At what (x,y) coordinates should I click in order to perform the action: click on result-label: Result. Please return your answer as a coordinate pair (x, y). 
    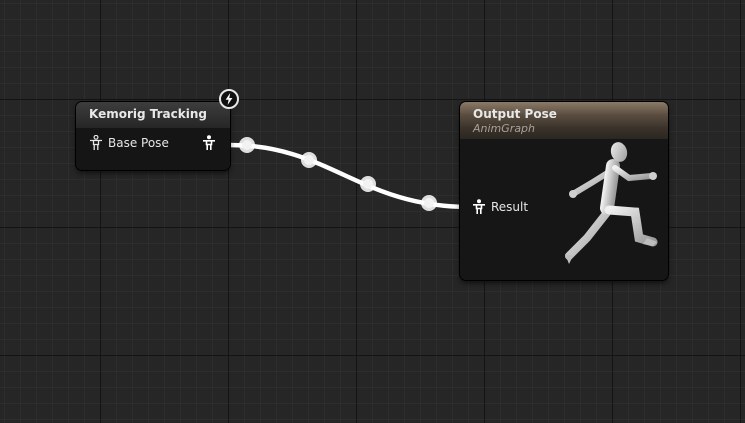
    Looking at the image, I should click on (510, 207).